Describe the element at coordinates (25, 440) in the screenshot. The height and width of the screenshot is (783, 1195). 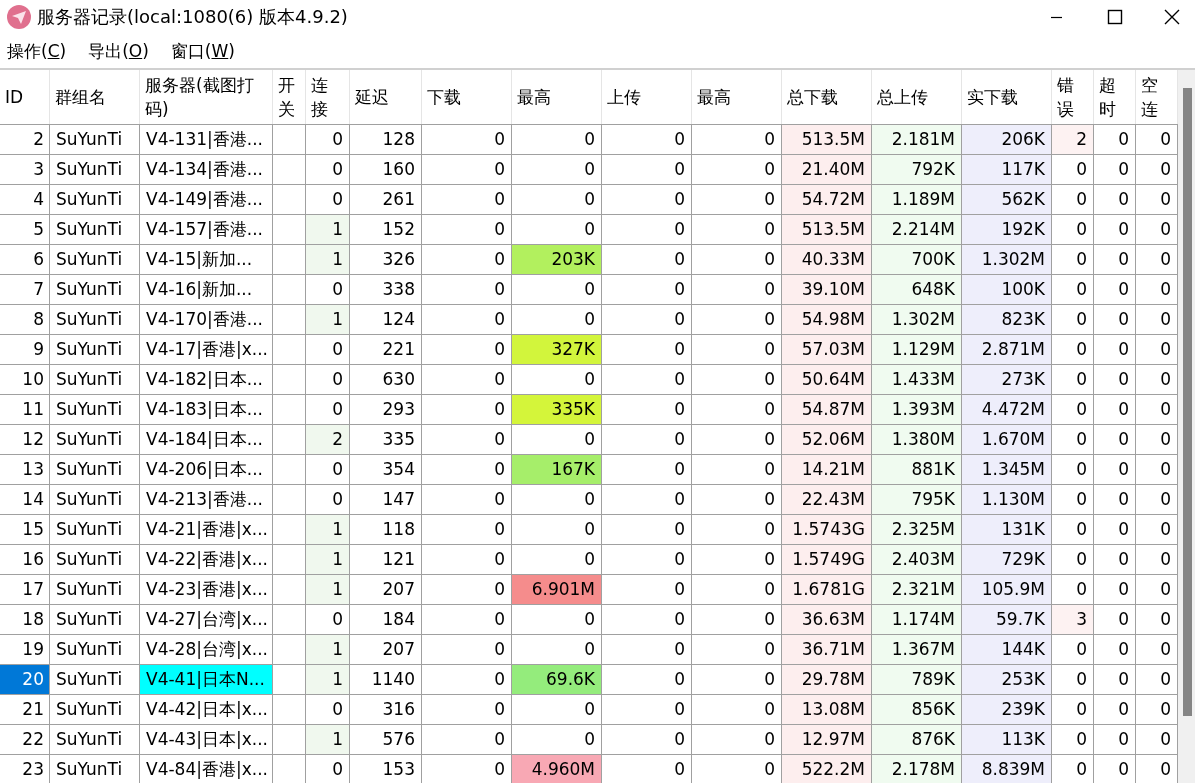
I see `row-id-cell: 12` at that location.